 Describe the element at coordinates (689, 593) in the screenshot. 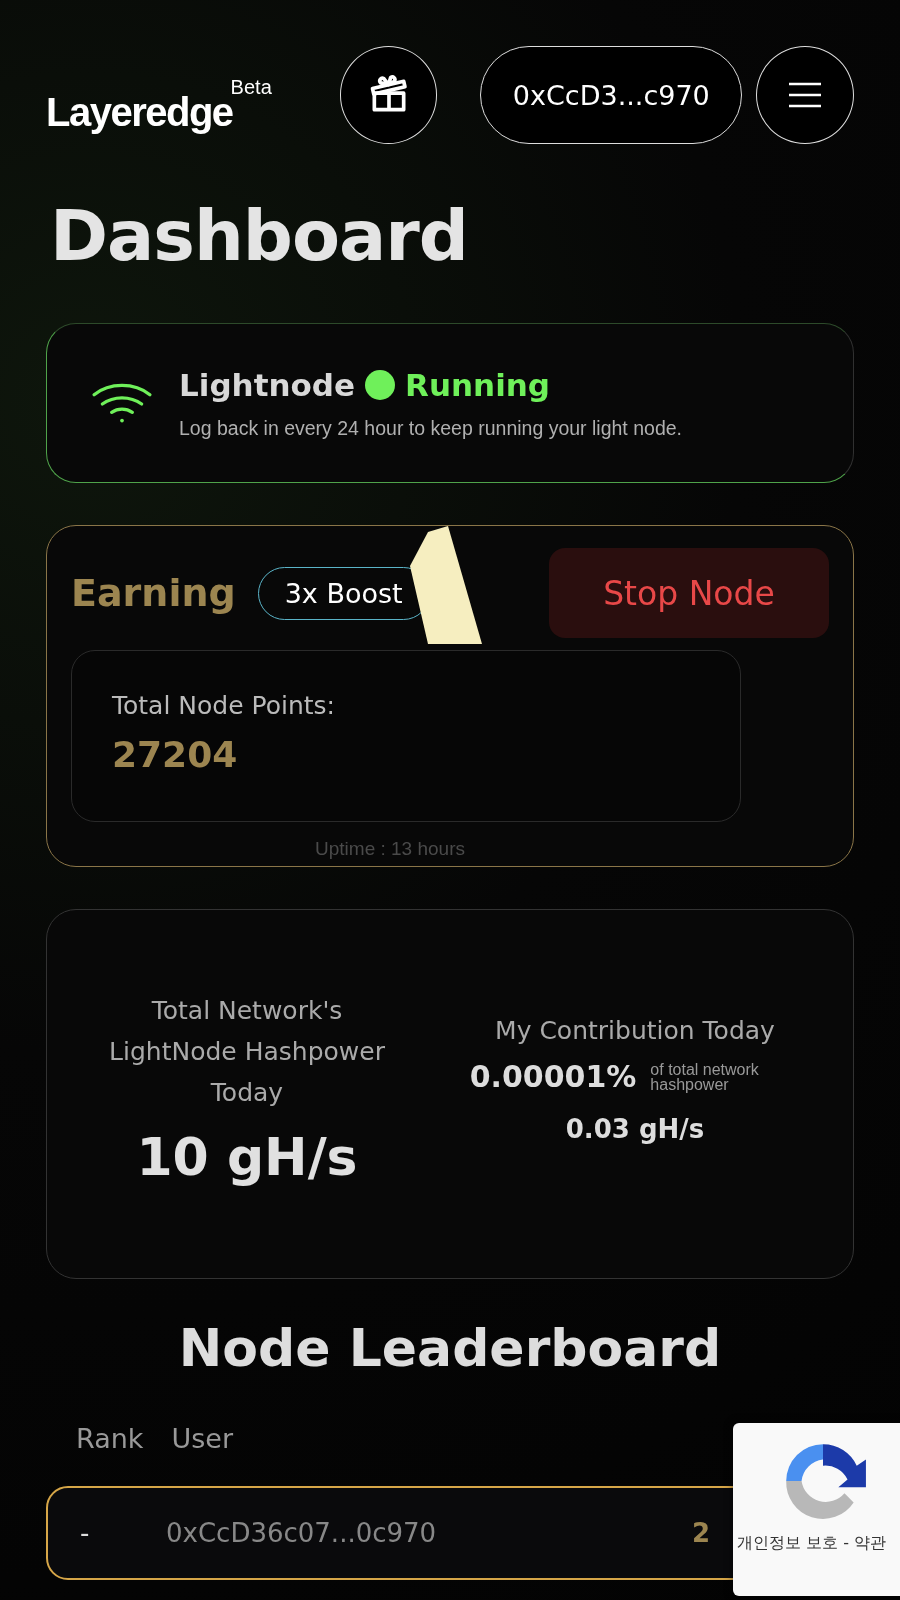

I see `stop-node-button: Stop Node` at that location.